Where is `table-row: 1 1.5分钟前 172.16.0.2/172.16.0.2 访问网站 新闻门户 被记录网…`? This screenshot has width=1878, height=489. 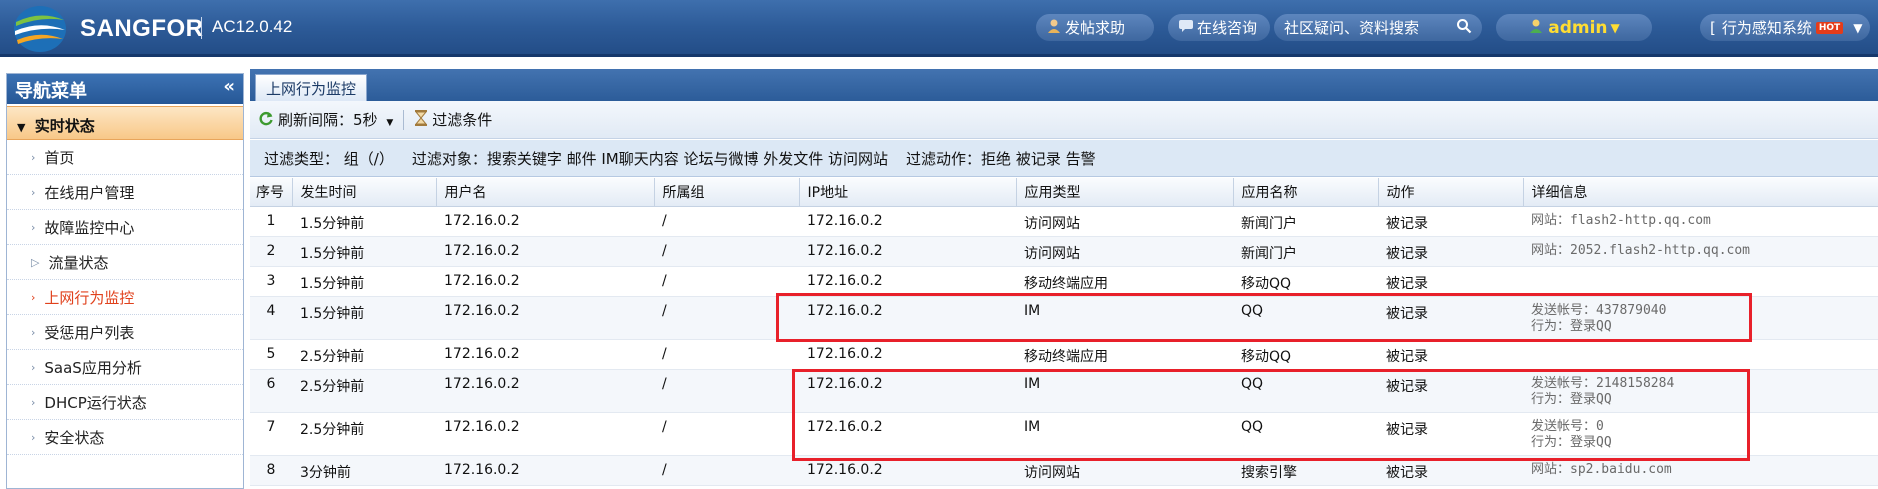 table-row: 1 1.5分钟前 172.16.0.2/172.16.0.2 访问网站 新闻门户 被记录网… is located at coordinates (1064, 221).